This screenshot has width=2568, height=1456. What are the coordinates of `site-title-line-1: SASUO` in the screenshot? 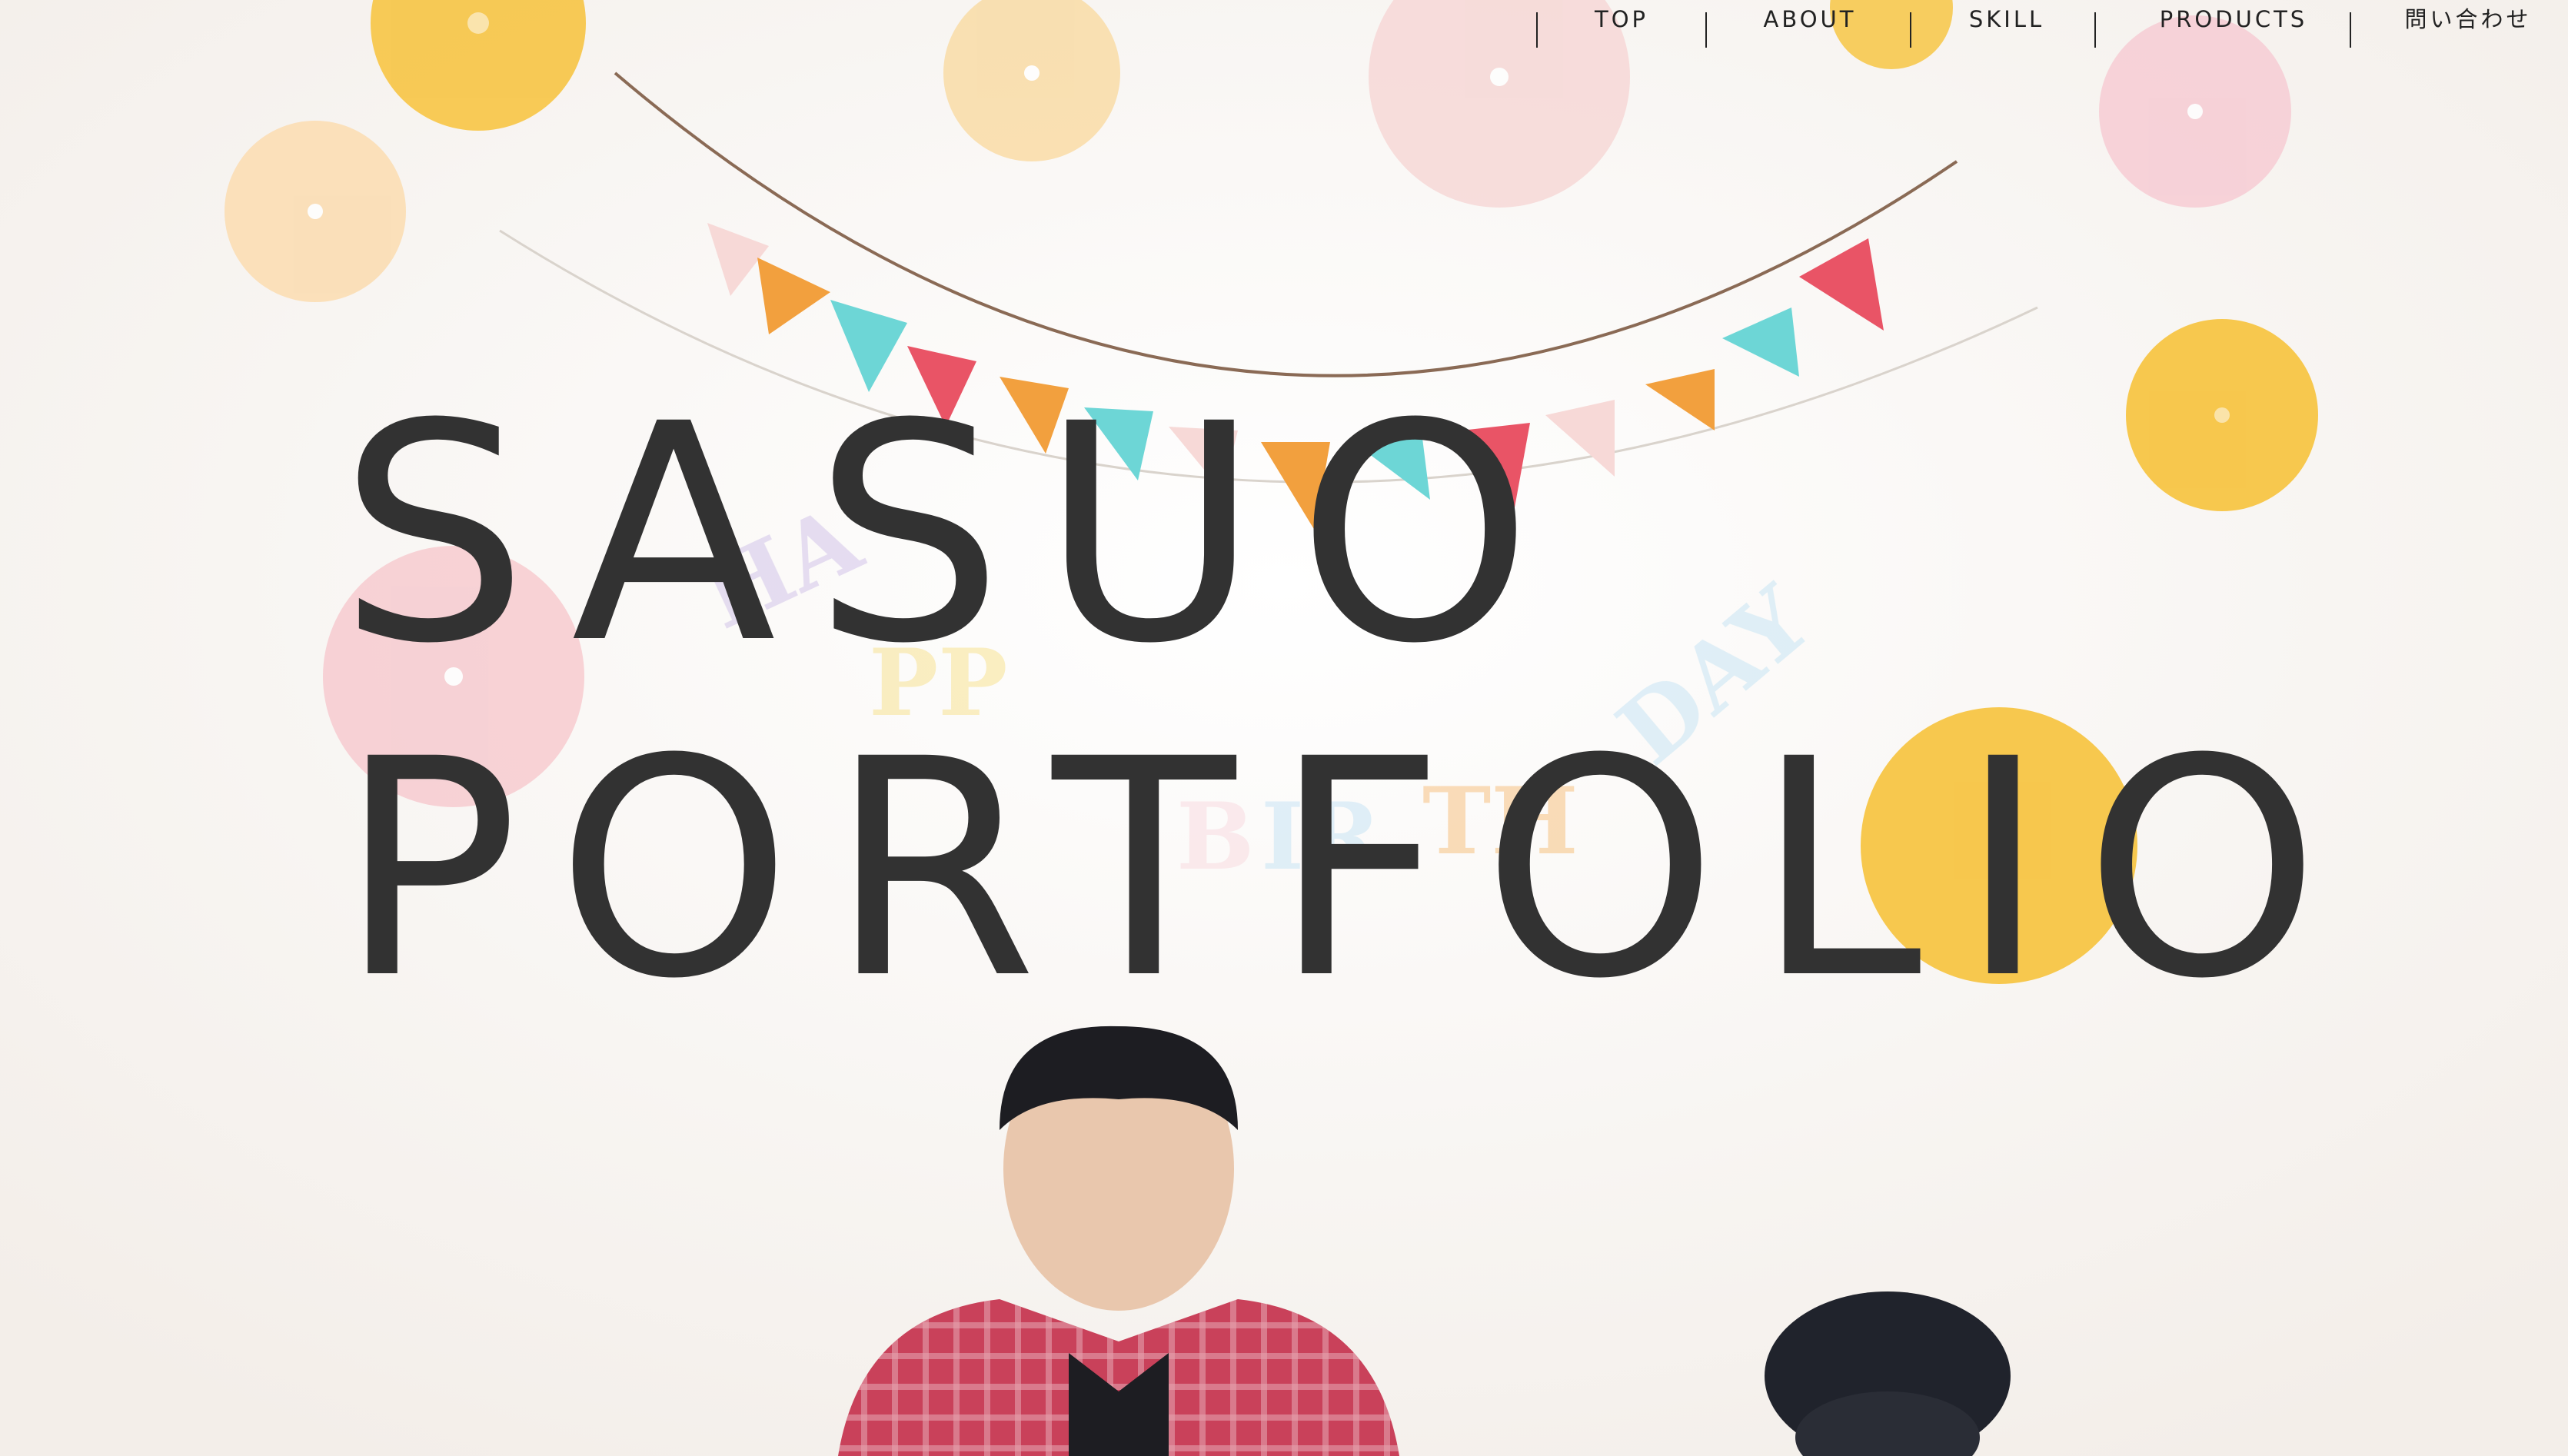 It's located at (954, 534).